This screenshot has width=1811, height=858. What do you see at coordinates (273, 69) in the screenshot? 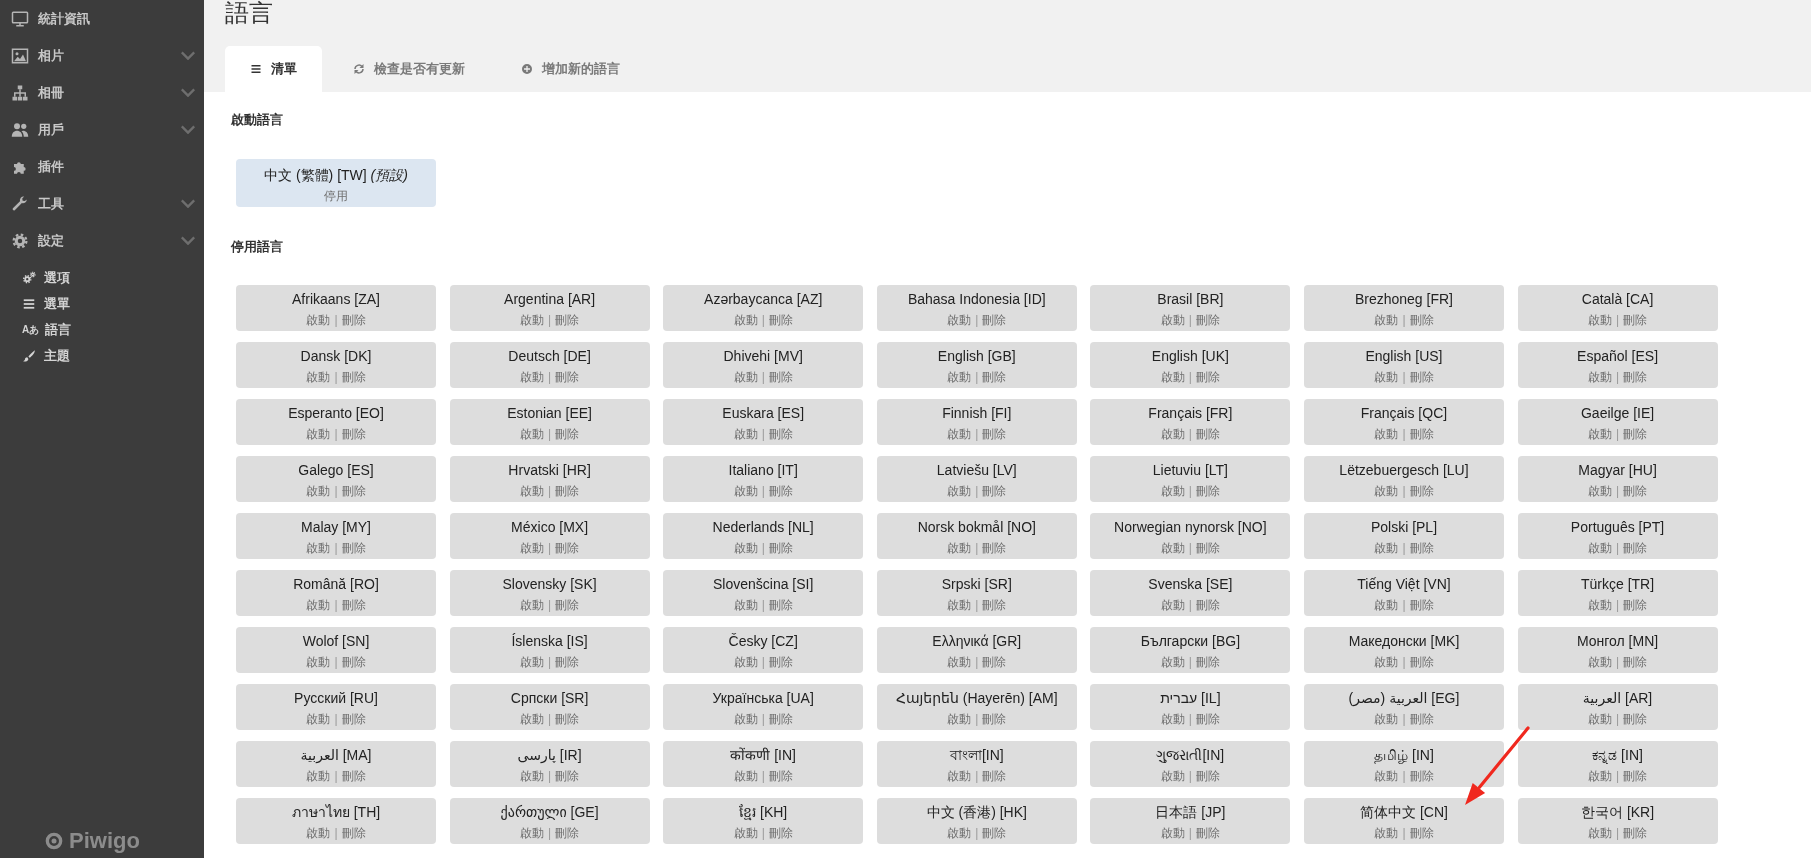
I see `tab: 清單` at bounding box center [273, 69].